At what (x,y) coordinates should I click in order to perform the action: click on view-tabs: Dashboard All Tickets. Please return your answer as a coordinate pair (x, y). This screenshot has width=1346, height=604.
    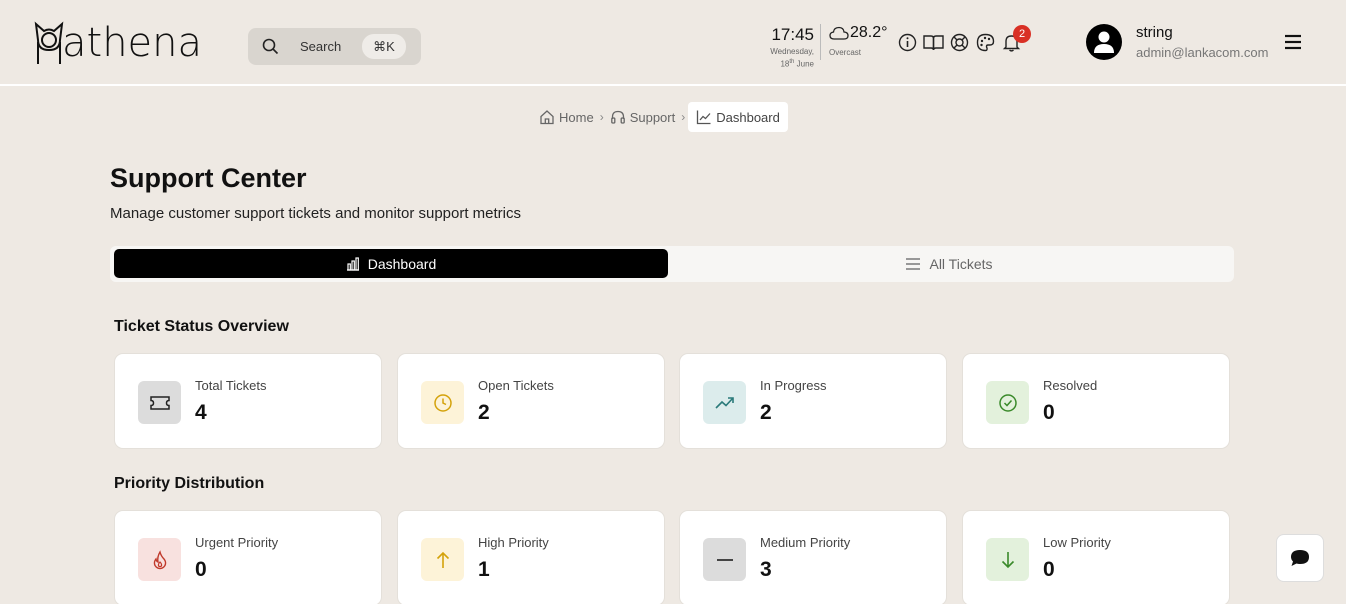
    Looking at the image, I should click on (672, 264).